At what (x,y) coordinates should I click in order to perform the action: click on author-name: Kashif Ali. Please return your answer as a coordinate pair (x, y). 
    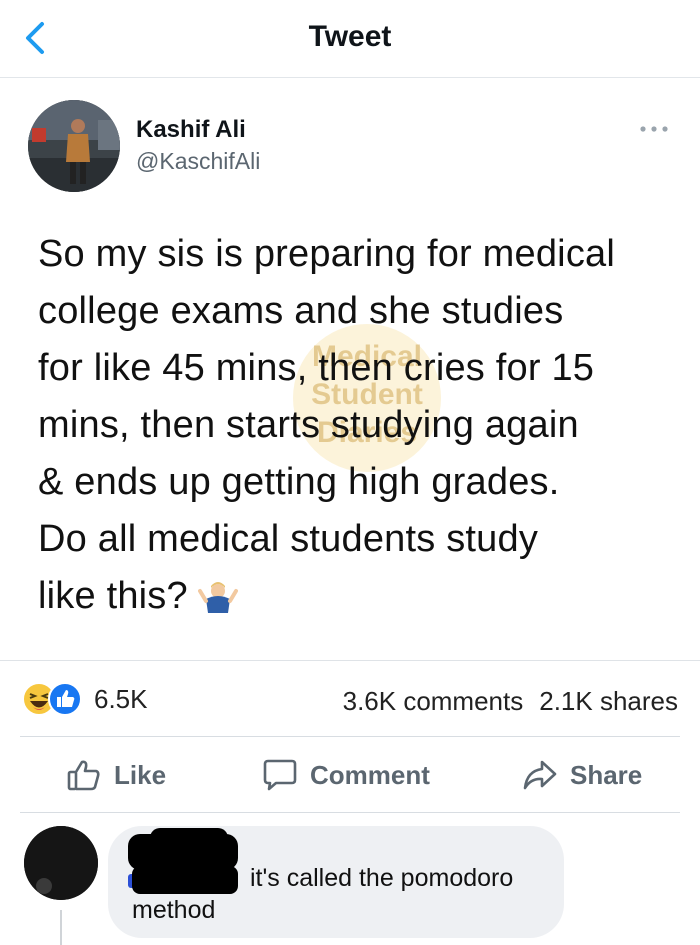
    Looking at the image, I should click on (191, 130).